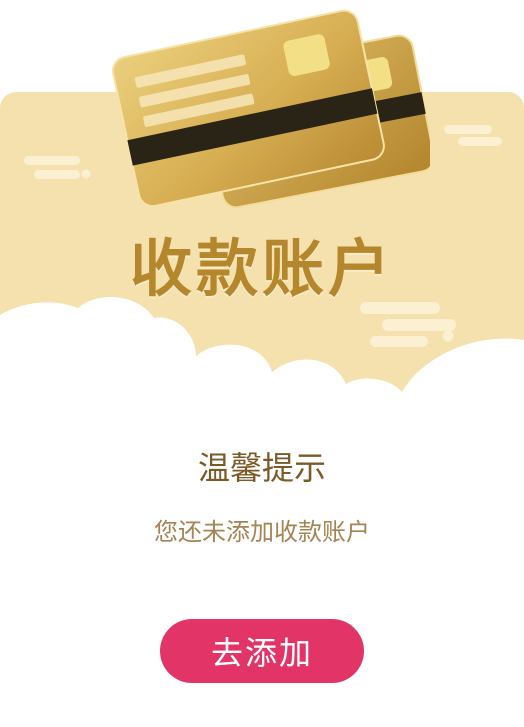 Image resolution: width=524 pixels, height=727 pixels. What do you see at coordinates (261, 468) in the screenshot?
I see `tip-title: 温馨提示` at bounding box center [261, 468].